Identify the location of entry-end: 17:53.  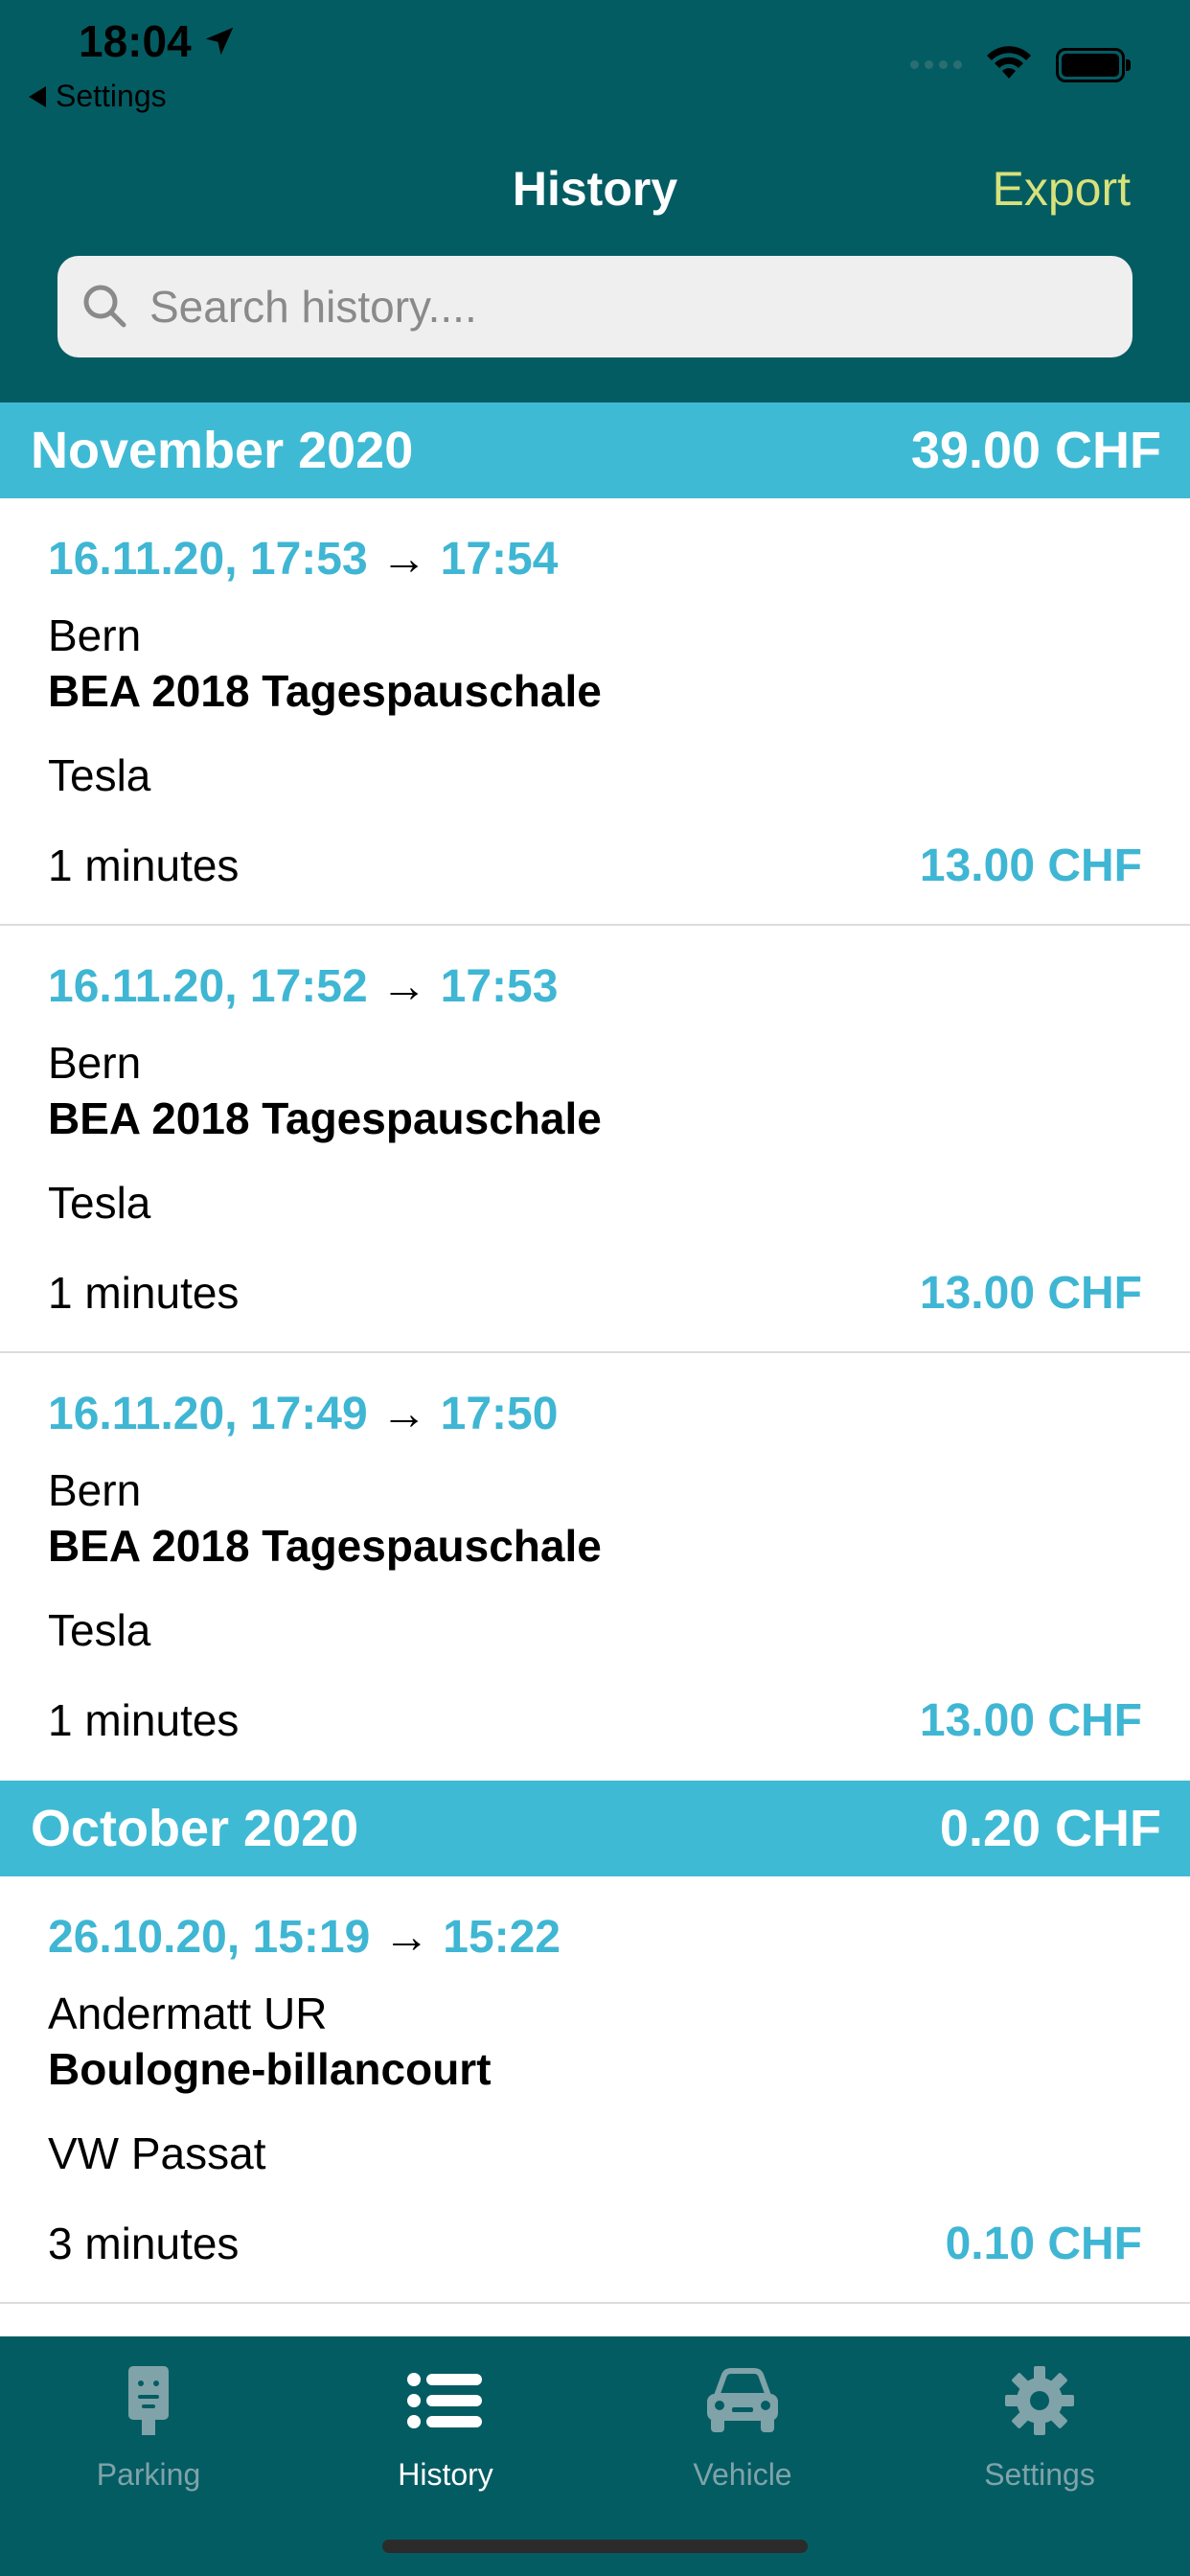
(500, 986).